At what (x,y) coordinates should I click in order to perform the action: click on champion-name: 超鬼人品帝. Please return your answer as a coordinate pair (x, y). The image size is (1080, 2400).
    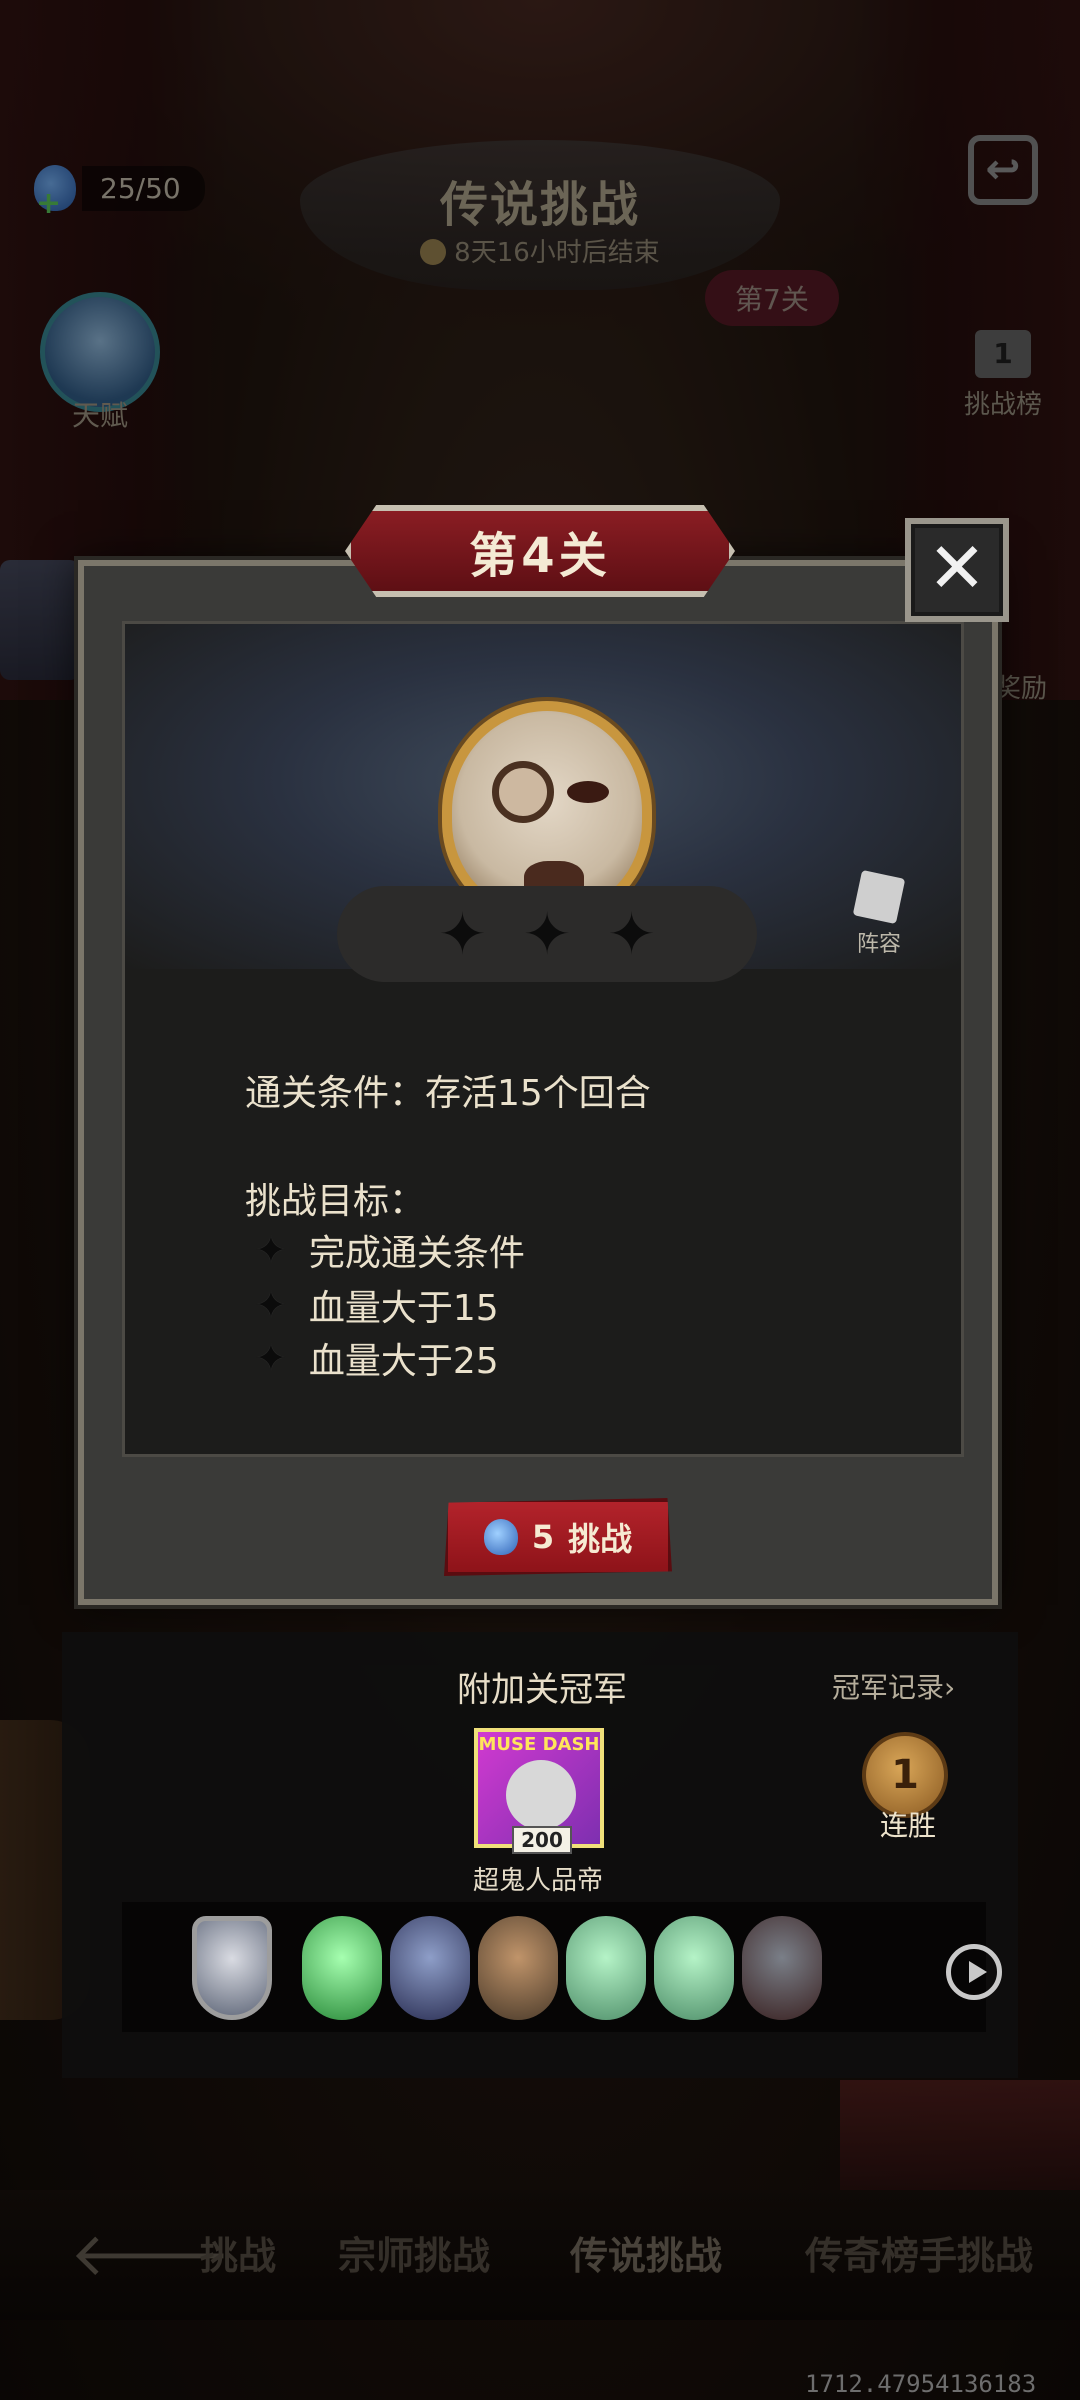
    Looking at the image, I should click on (537, 1881).